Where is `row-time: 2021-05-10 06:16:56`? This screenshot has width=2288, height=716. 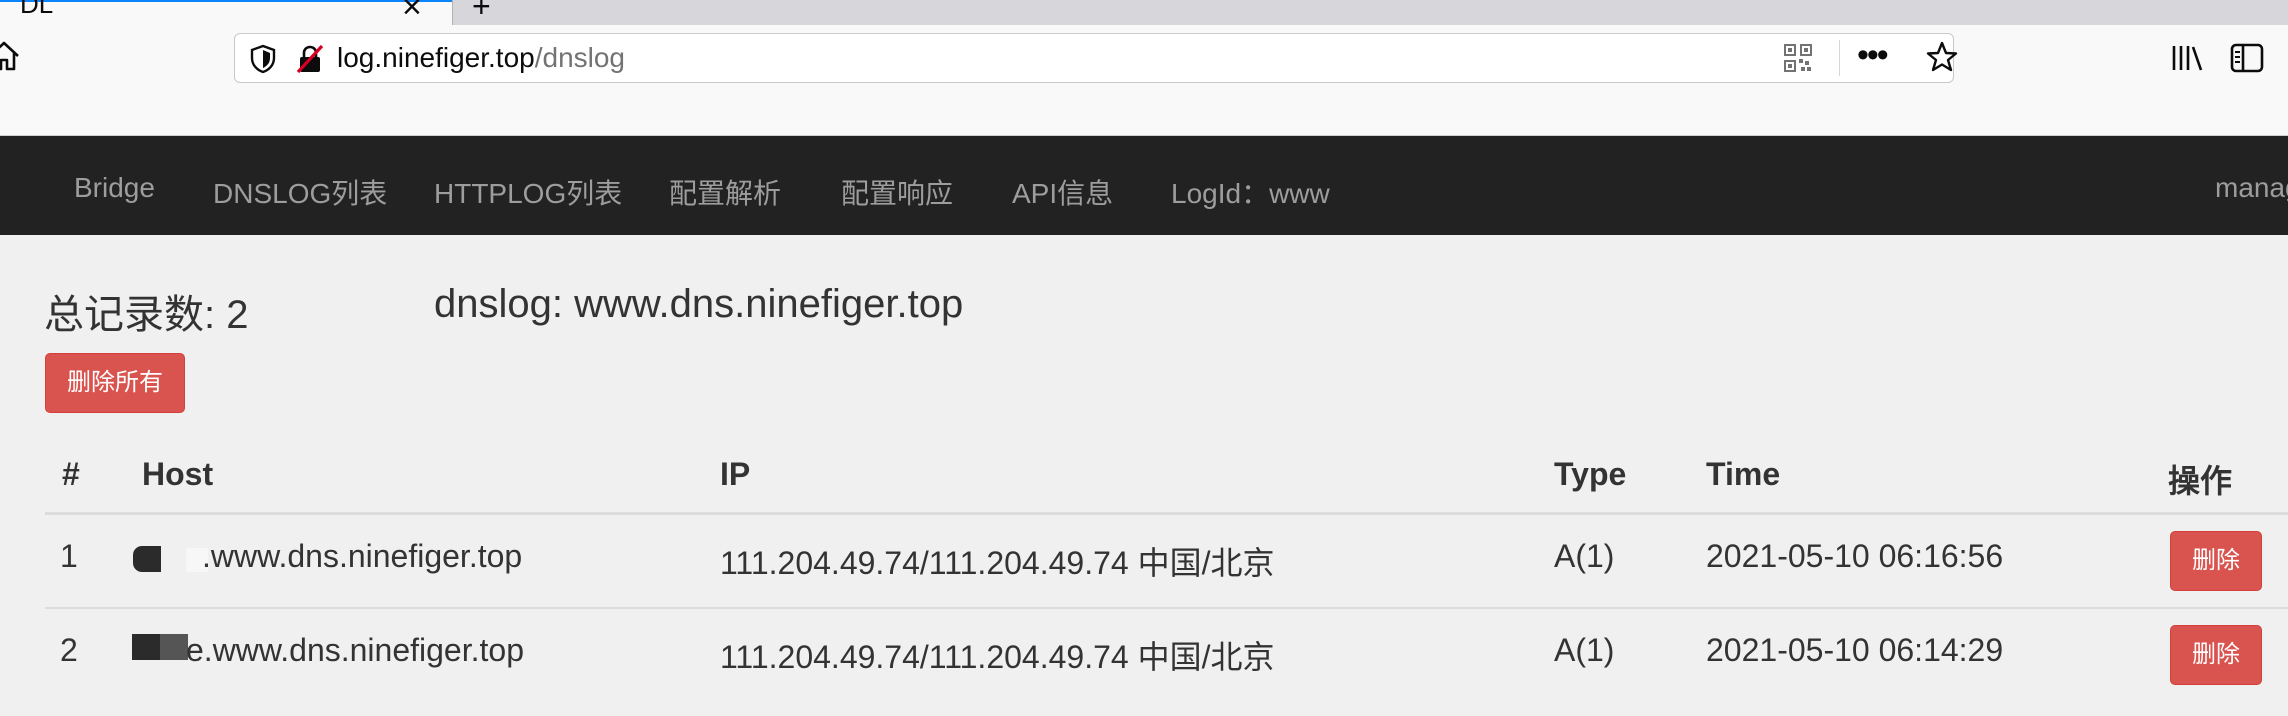
row-time: 2021-05-10 06:16:56 is located at coordinates (1855, 556).